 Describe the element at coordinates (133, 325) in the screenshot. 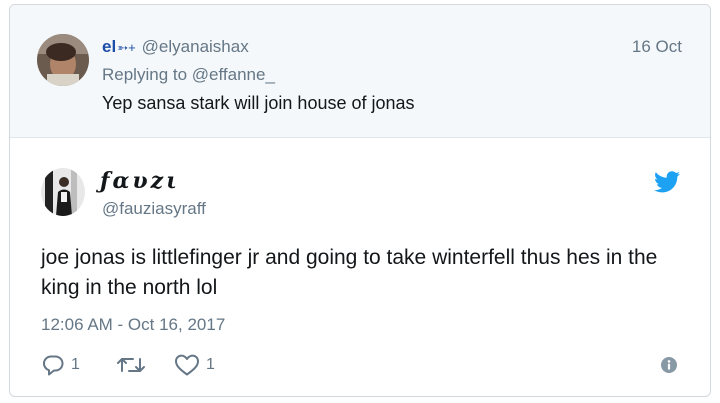

I see `tweet-timestamp: 12:06 AM - Oct 16, 2017` at that location.